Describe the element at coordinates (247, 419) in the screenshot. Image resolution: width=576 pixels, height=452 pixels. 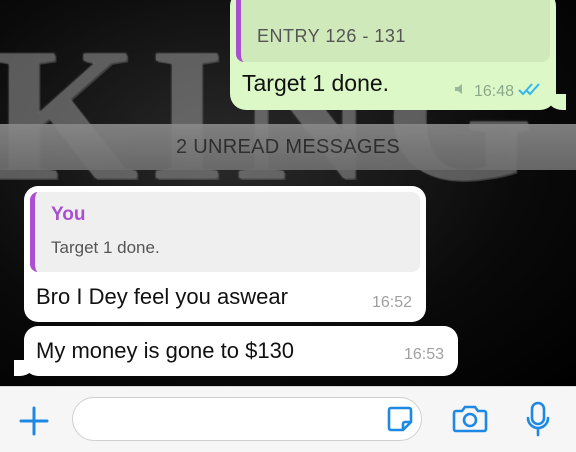
I see `message-input` at that location.